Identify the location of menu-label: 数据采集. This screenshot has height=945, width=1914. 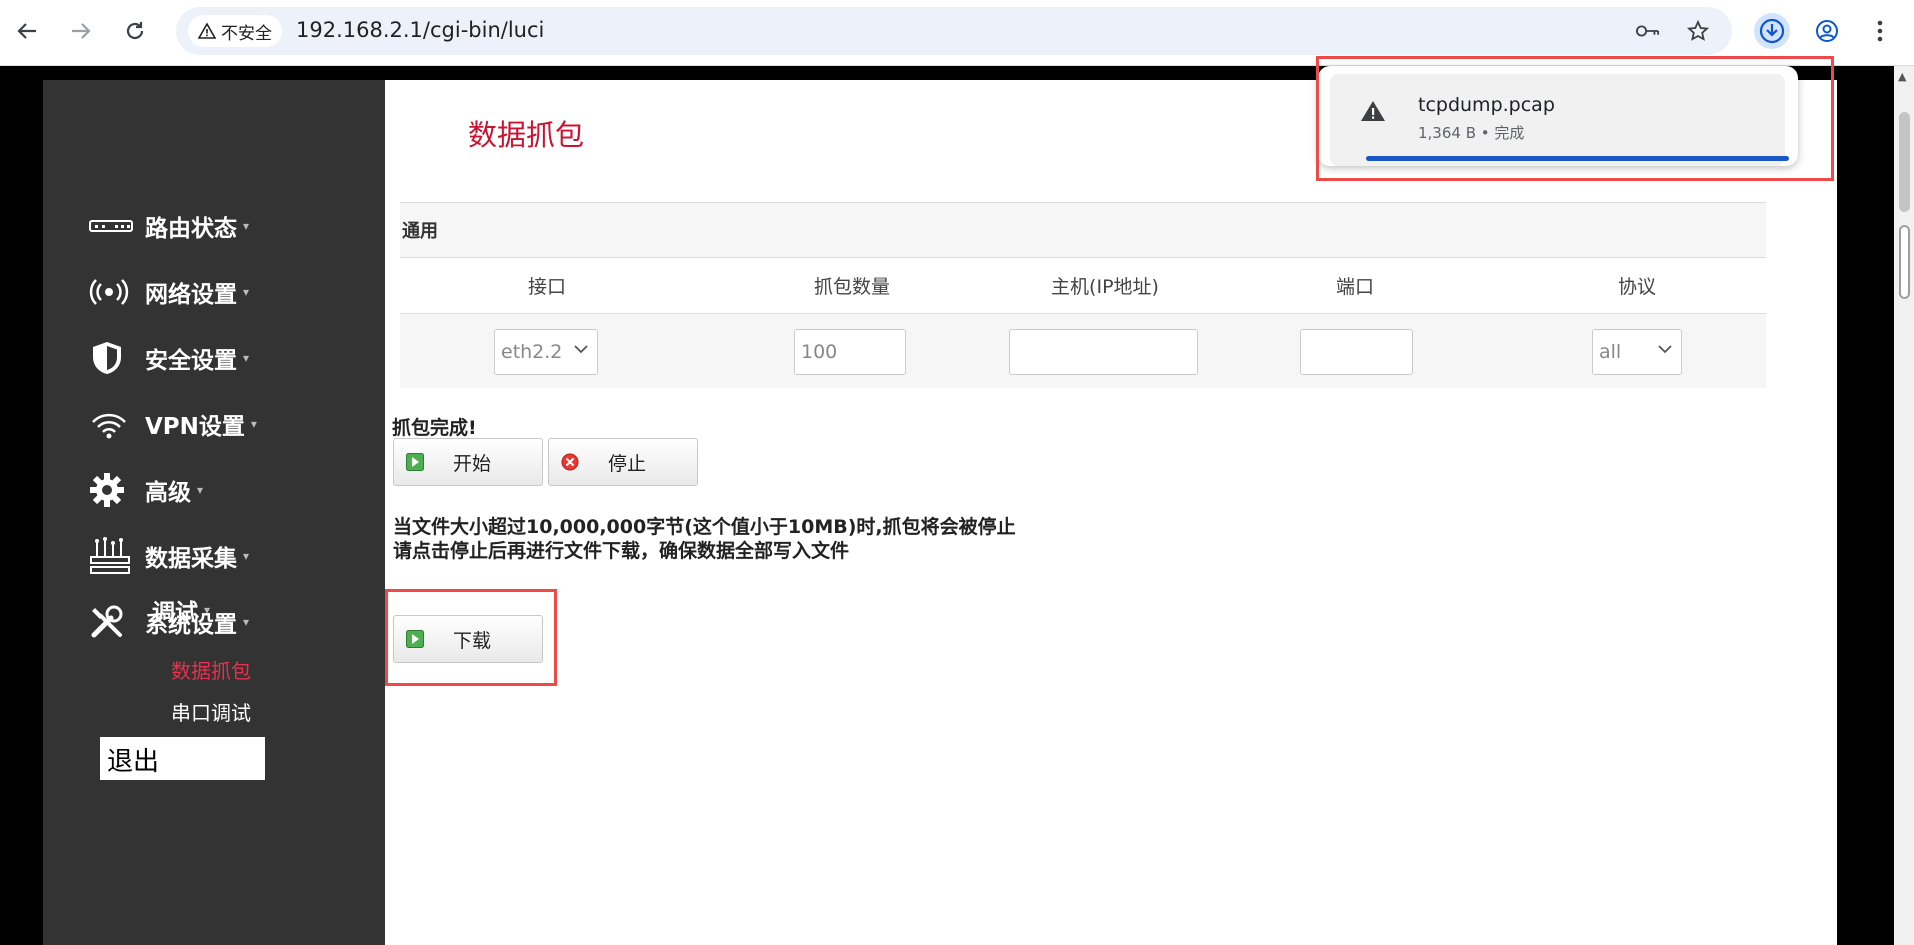
(191, 559).